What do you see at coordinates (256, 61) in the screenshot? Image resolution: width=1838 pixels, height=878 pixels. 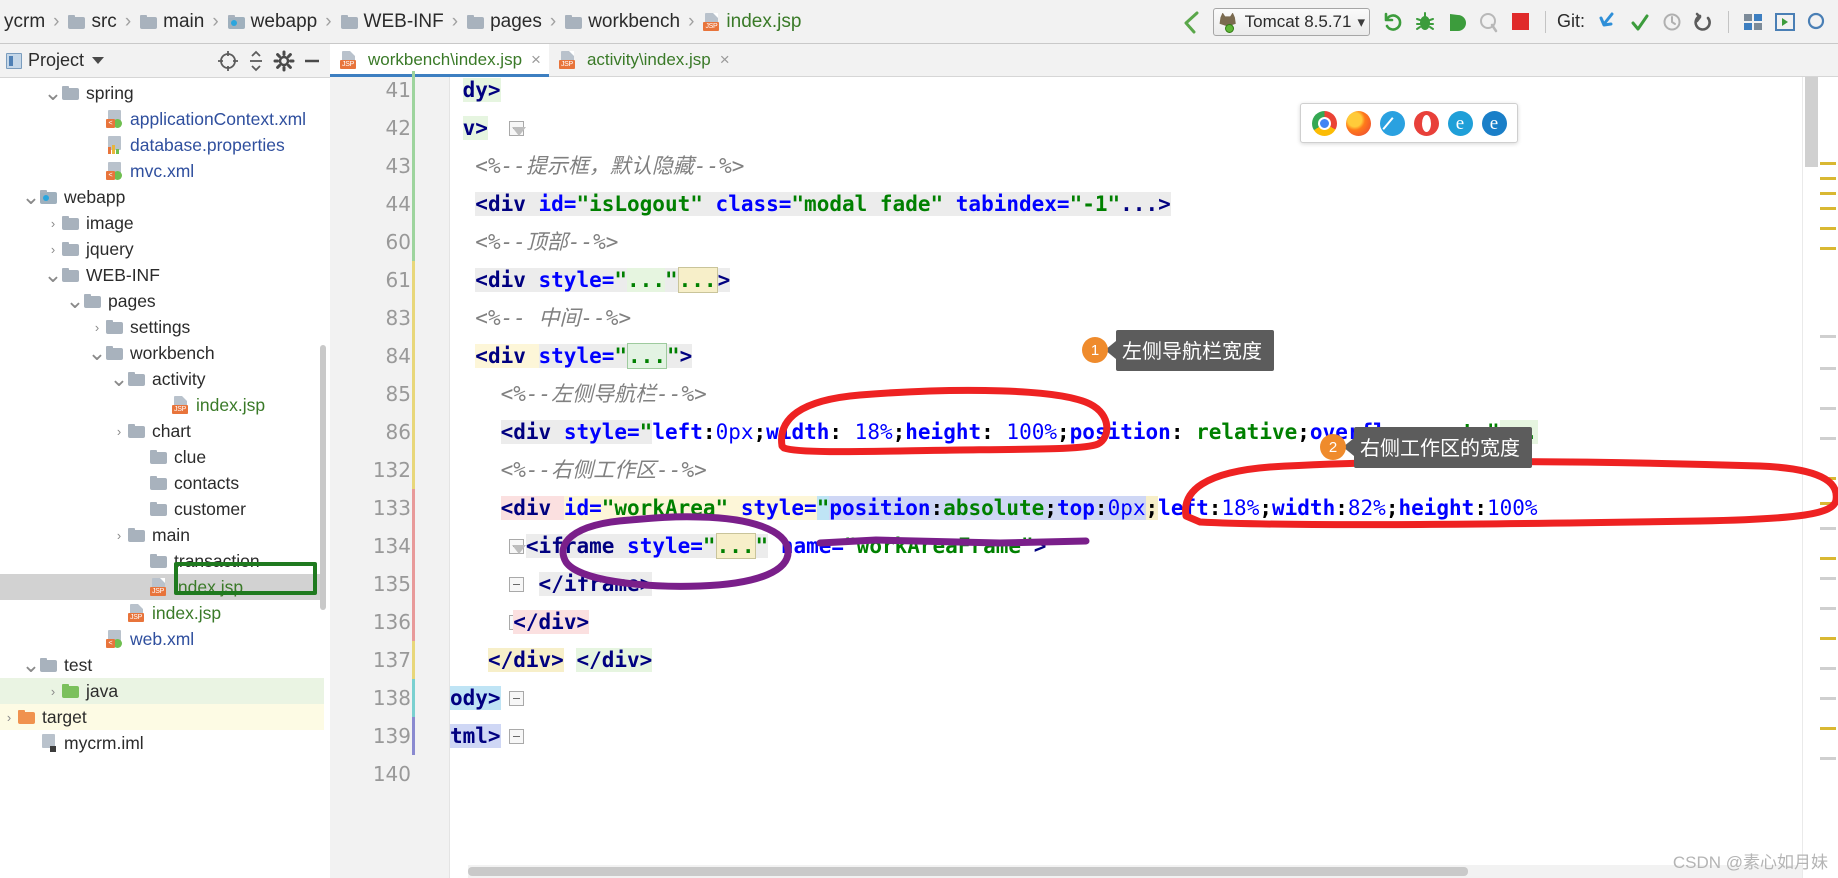 I see `collapse-all-icon` at bounding box center [256, 61].